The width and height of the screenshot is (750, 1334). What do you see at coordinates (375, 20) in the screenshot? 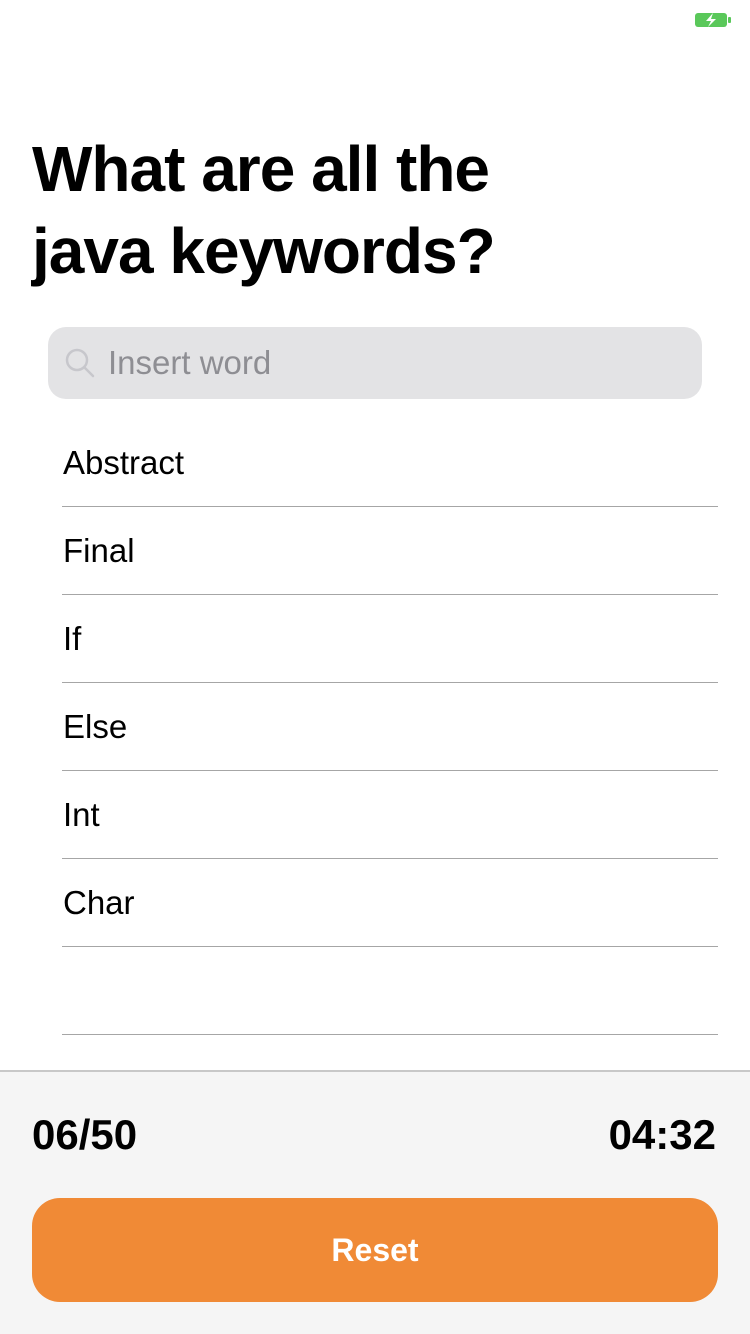
I see `status-bar` at bounding box center [375, 20].